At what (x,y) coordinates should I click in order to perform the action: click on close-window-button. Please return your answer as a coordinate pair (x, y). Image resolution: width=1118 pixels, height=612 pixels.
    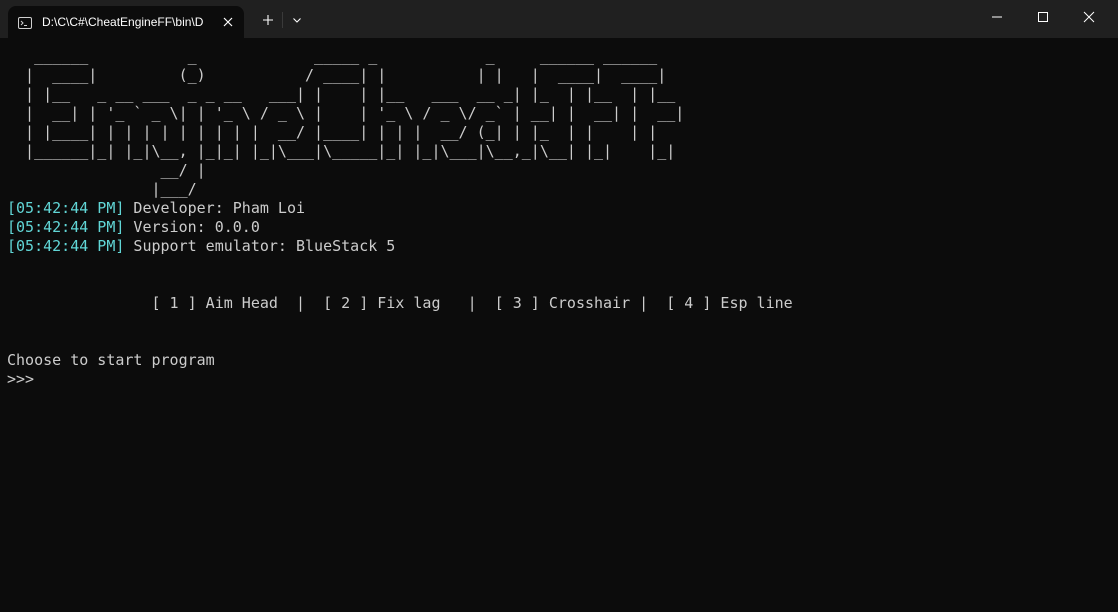
    Looking at the image, I should click on (1089, 17).